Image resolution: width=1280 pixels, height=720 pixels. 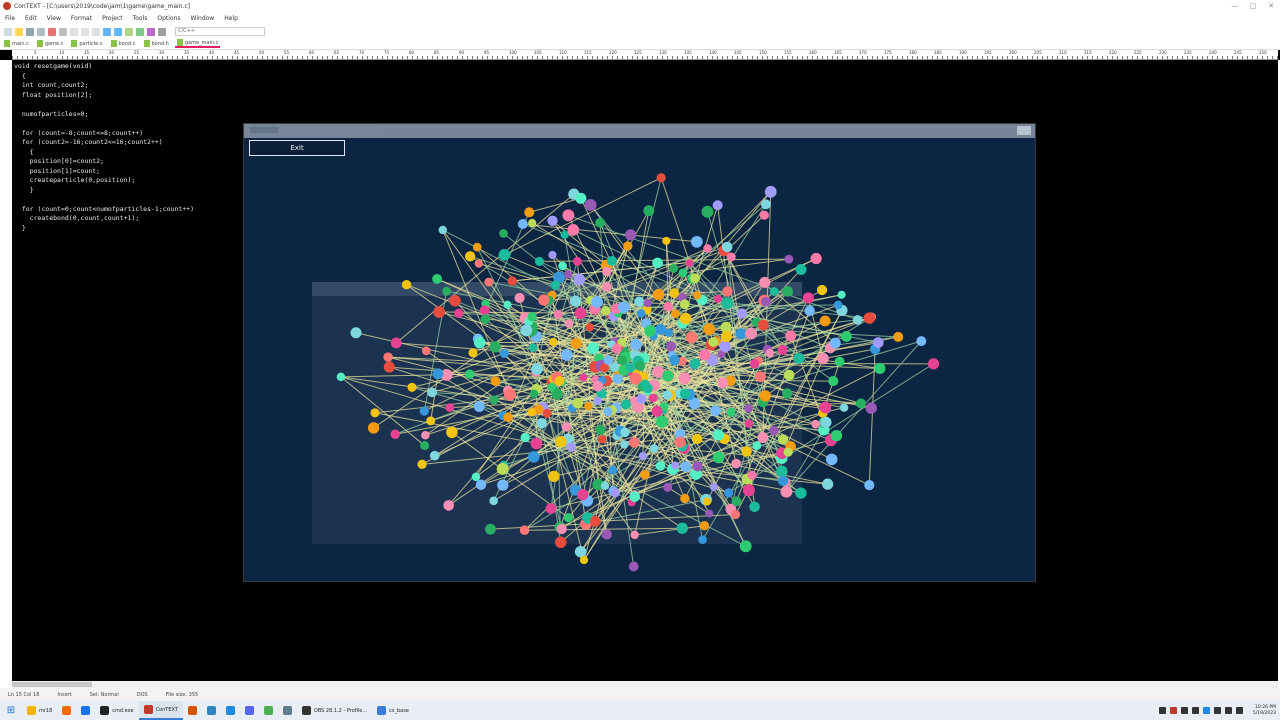 I want to click on game-close-button, so click(x=1024, y=130).